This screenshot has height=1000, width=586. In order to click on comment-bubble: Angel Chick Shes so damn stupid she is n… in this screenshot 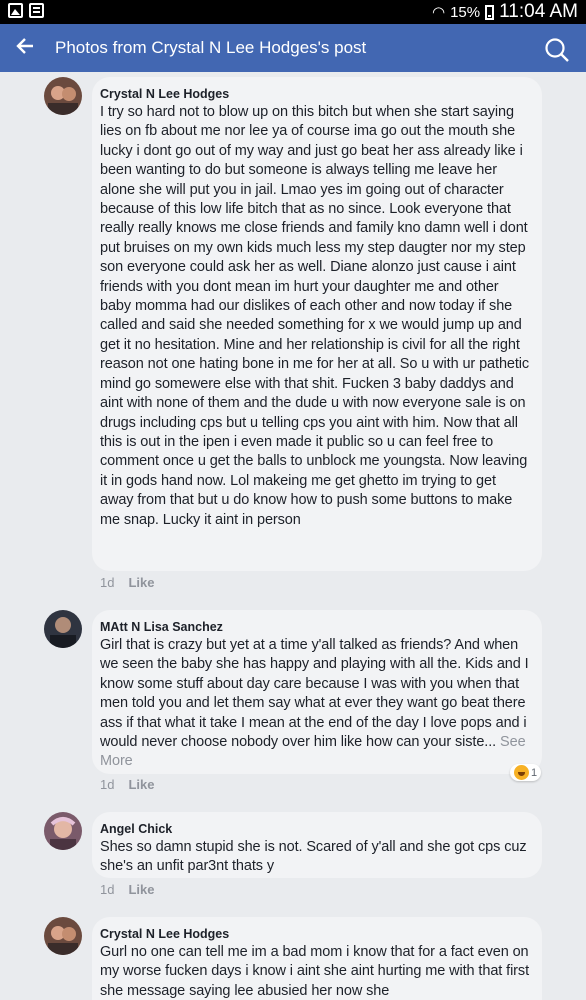, I will do `click(317, 845)`.